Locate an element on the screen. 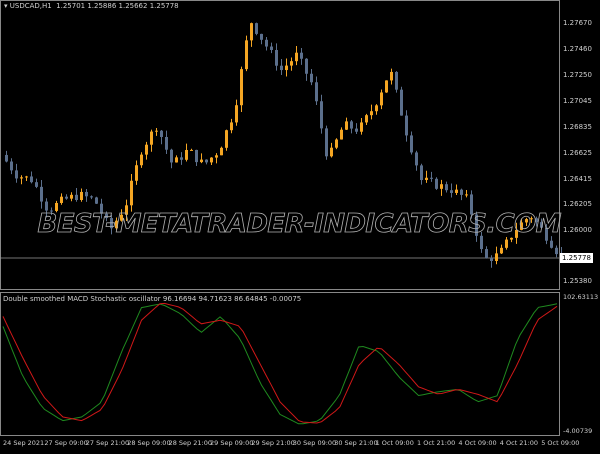  price-axis-label: 1.27045 is located at coordinates (577, 101).